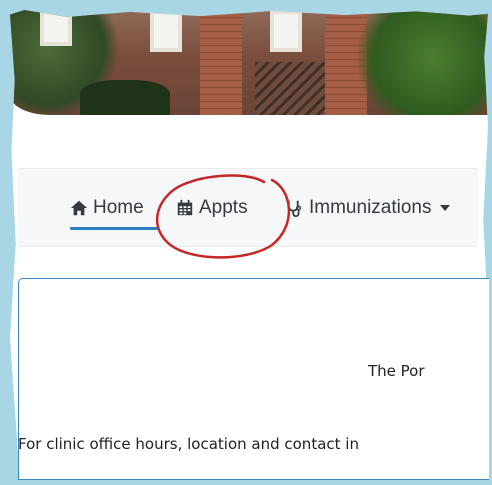  What do you see at coordinates (444, 208) in the screenshot?
I see `dropdown-caret-icon` at bounding box center [444, 208].